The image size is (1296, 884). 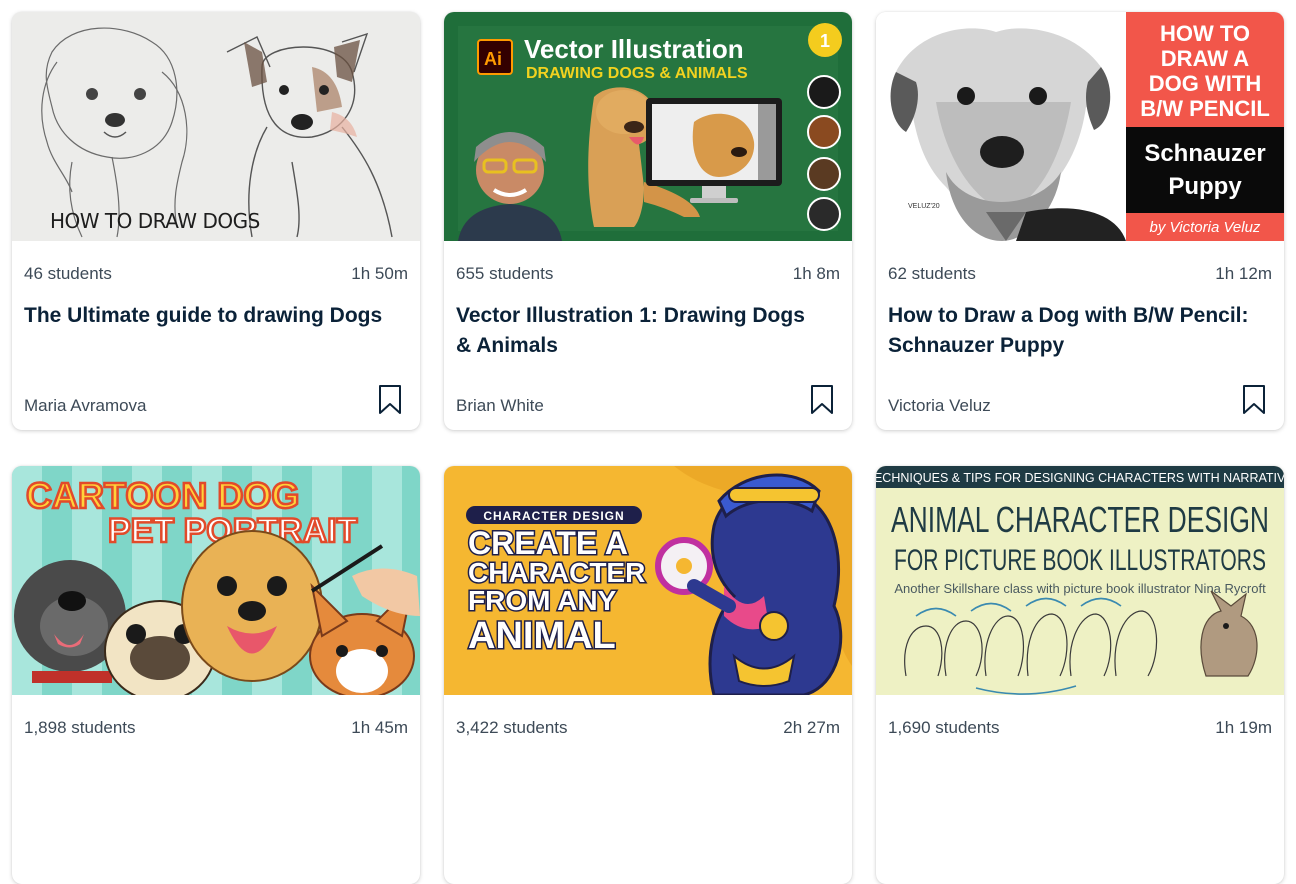 What do you see at coordinates (1205, 108) in the screenshot?
I see `thumb-heading-line: B/W PENCIL` at bounding box center [1205, 108].